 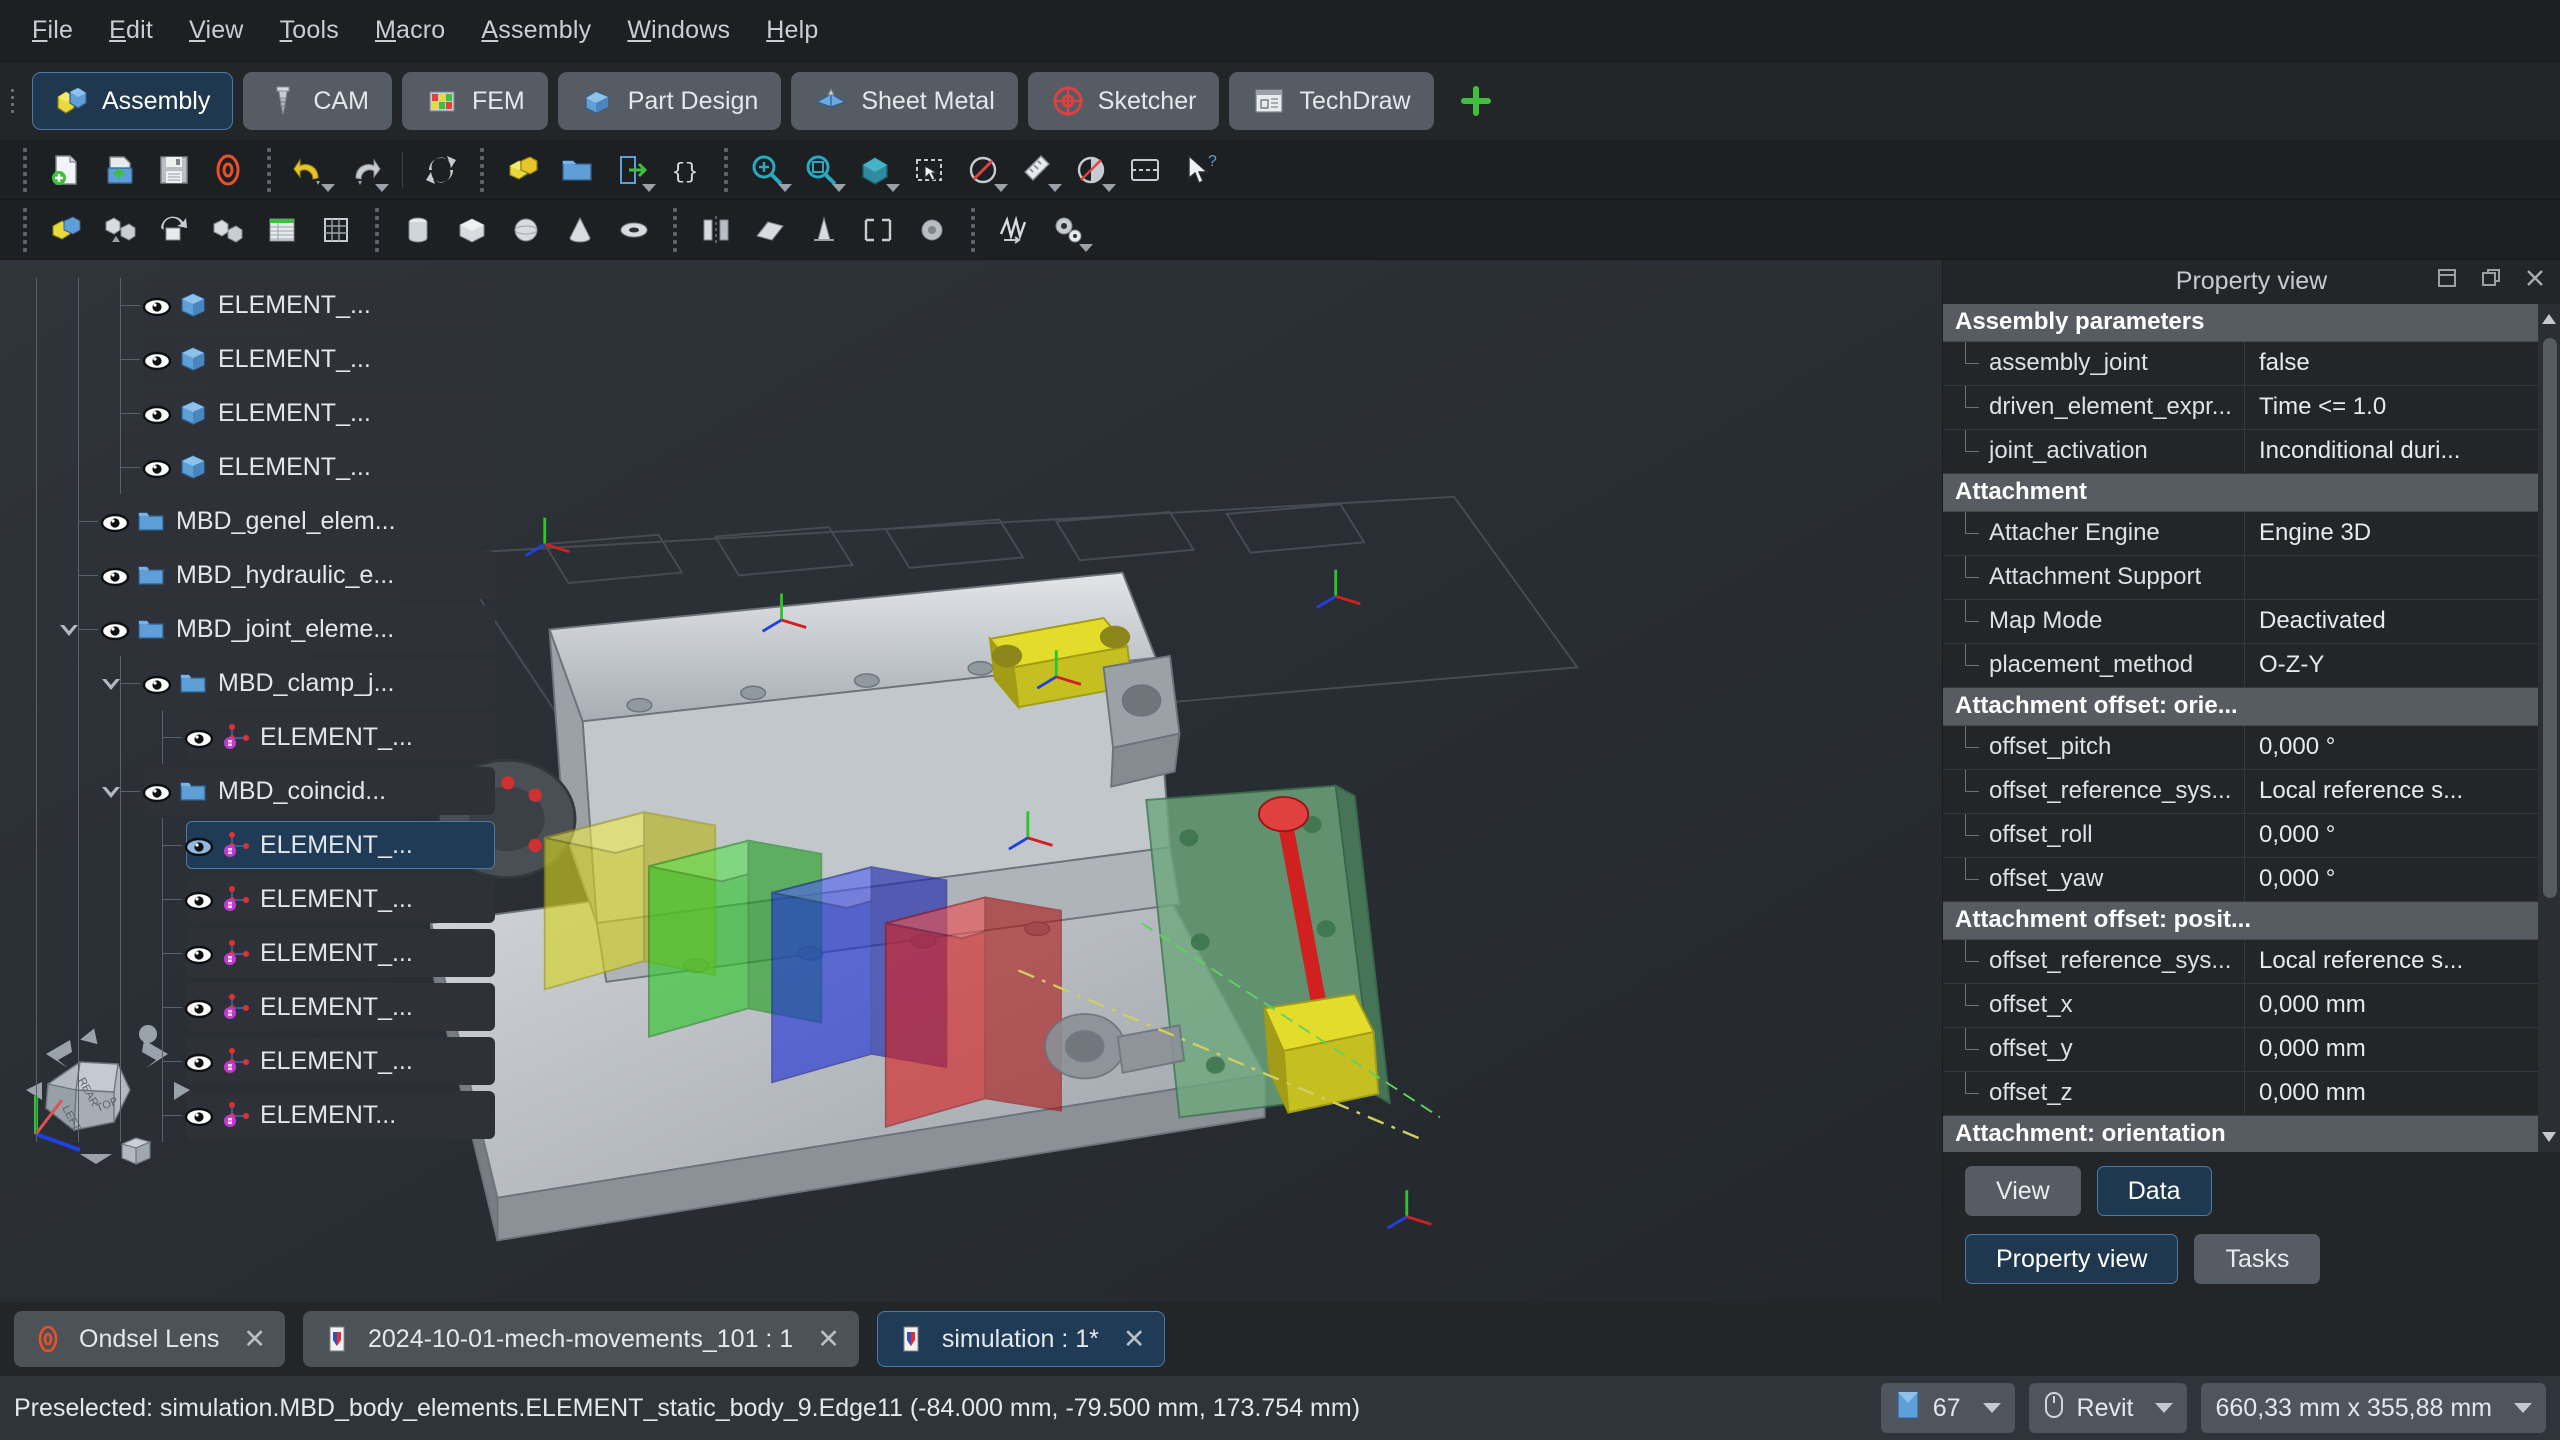 I want to click on std-workbench-icon, so click(x=523, y=170).